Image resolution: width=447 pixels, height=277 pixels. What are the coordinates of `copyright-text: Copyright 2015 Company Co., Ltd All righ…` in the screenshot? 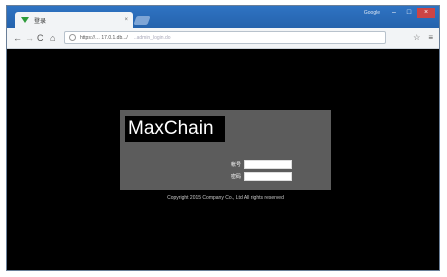 It's located at (225, 198).